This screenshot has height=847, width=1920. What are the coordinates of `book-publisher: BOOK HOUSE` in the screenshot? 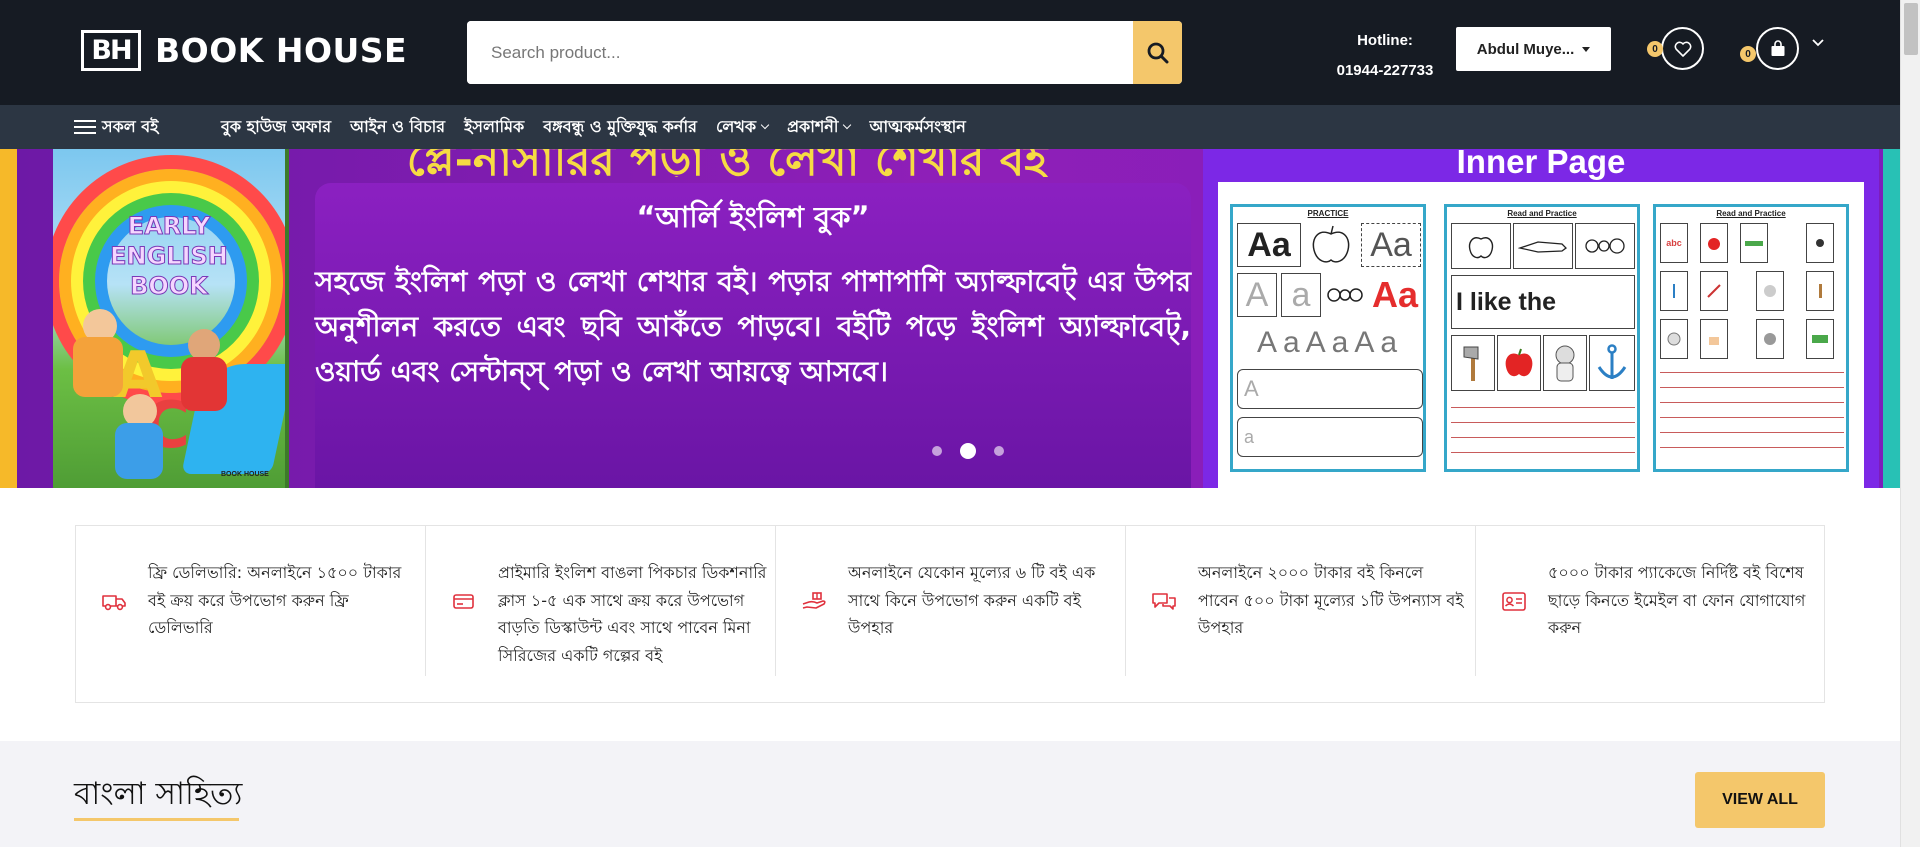 It's located at (245, 474).